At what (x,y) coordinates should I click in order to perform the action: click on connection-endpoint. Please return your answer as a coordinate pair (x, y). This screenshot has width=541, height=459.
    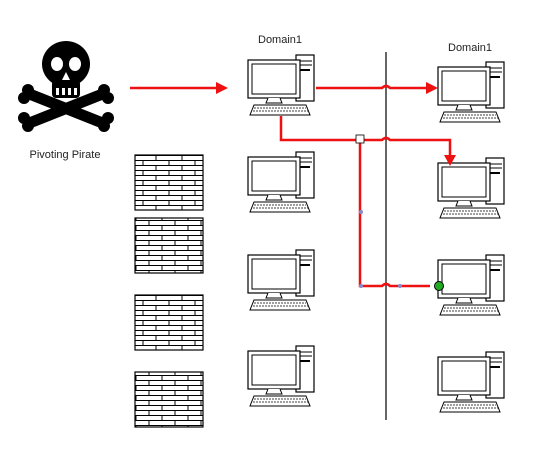
    Looking at the image, I should click on (439, 286).